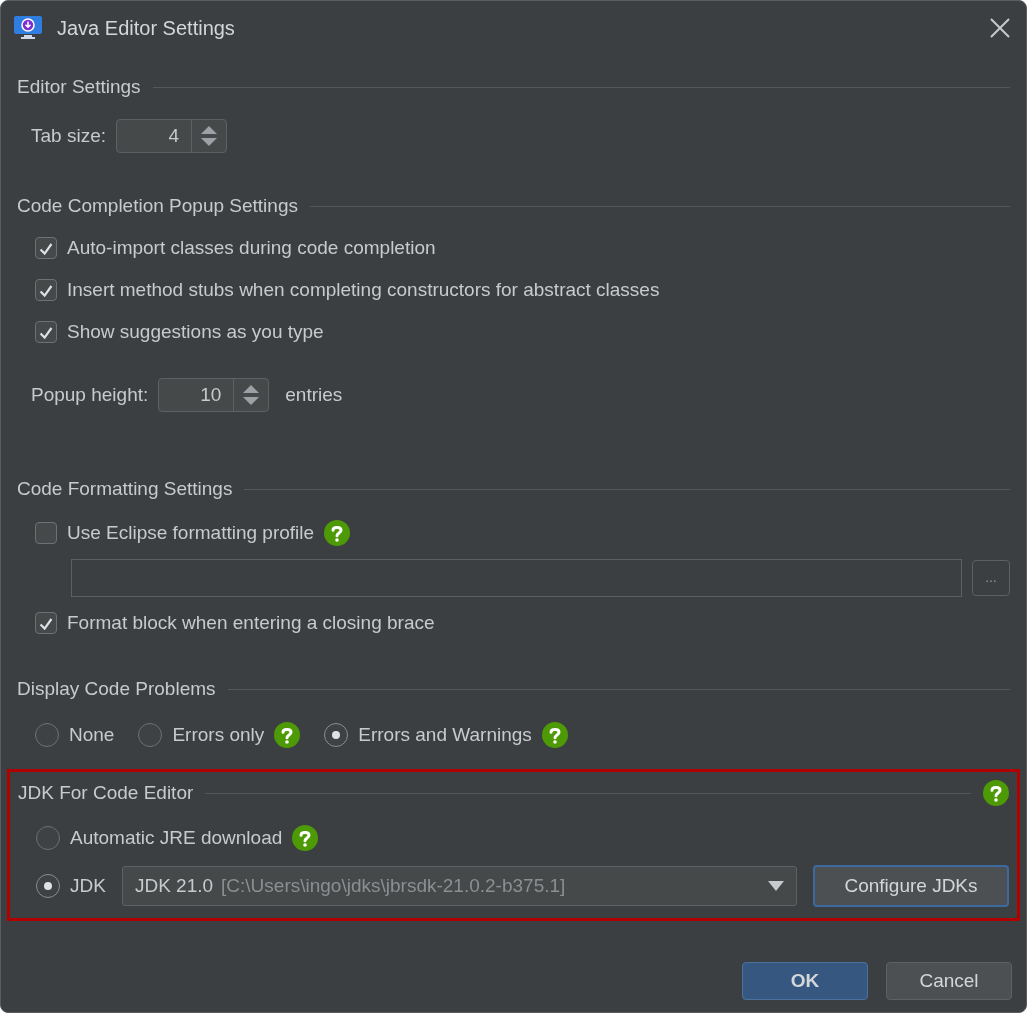 The height and width of the screenshot is (1013, 1027). What do you see at coordinates (445, 735) in the screenshot?
I see `radio-label: Errors and Warnings` at bounding box center [445, 735].